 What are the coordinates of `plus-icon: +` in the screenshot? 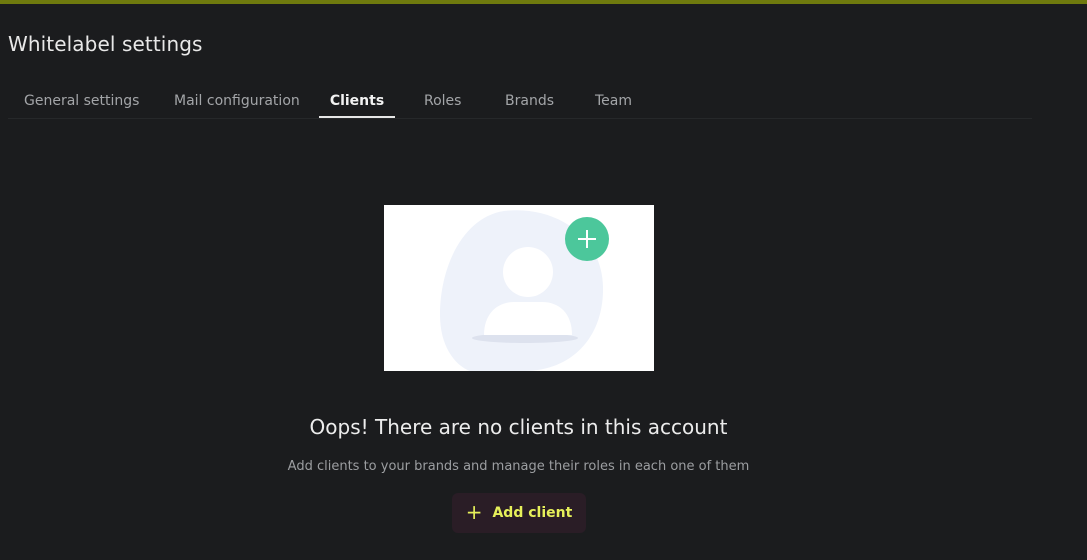 It's located at (474, 512).